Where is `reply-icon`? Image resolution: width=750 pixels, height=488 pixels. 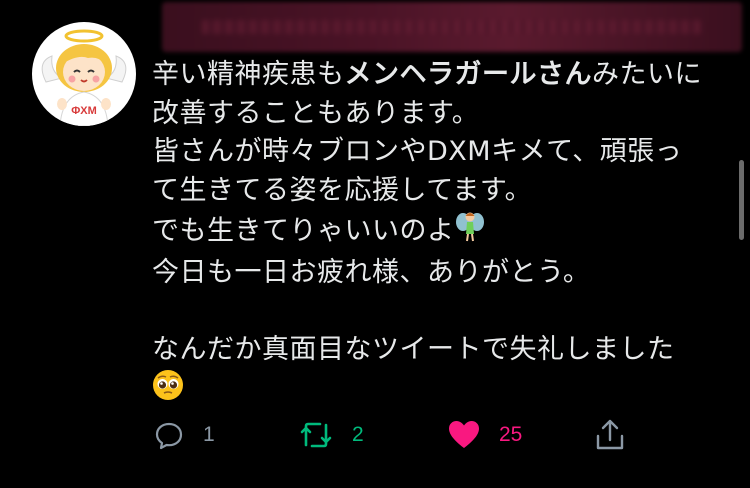 reply-icon is located at coordinates (169, 436).